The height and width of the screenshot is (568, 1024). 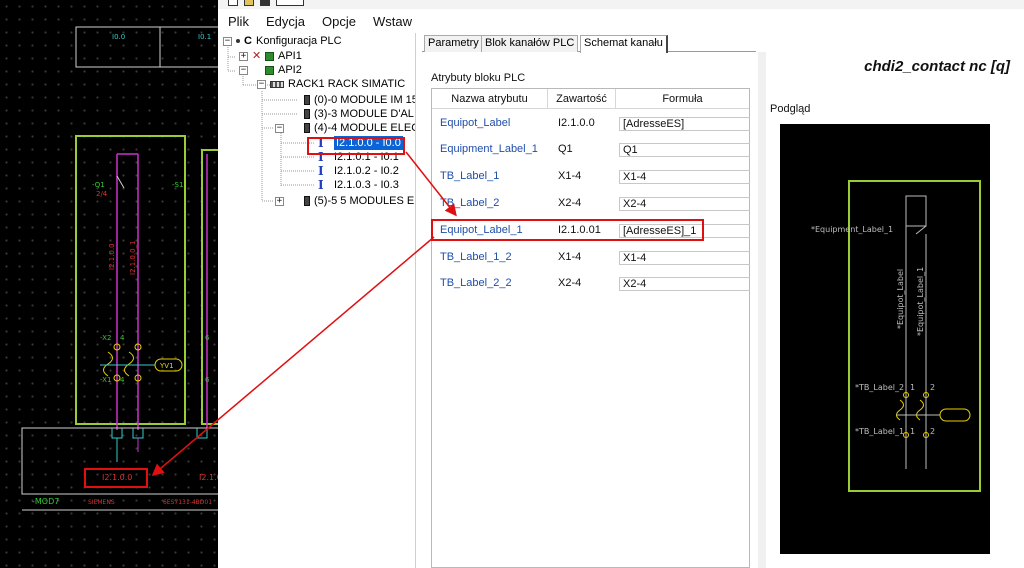 What do you see at coordinates (684, 124) in the screenshot?
I see `attribute-formula-field: [AdresseES]` at bounding box center [684, 124].